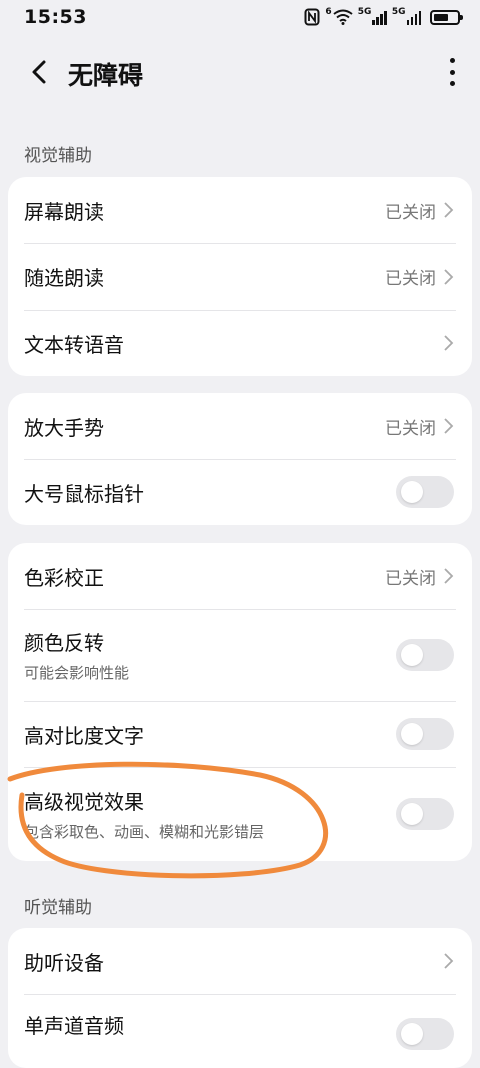 The image size is (480, 1068). What do you see at coordinates (64, 643) in the screenshot?
I see `item-title: 颜色反转` at bounding box center [64, 643].